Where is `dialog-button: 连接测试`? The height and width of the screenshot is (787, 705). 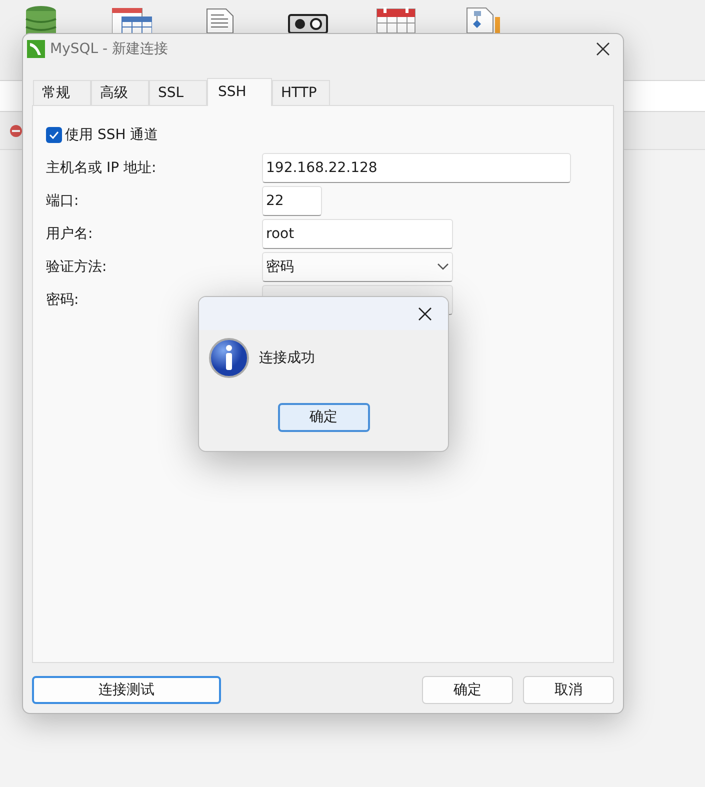
dialog-button: 连接测试 is located at coordinates (126, 690).